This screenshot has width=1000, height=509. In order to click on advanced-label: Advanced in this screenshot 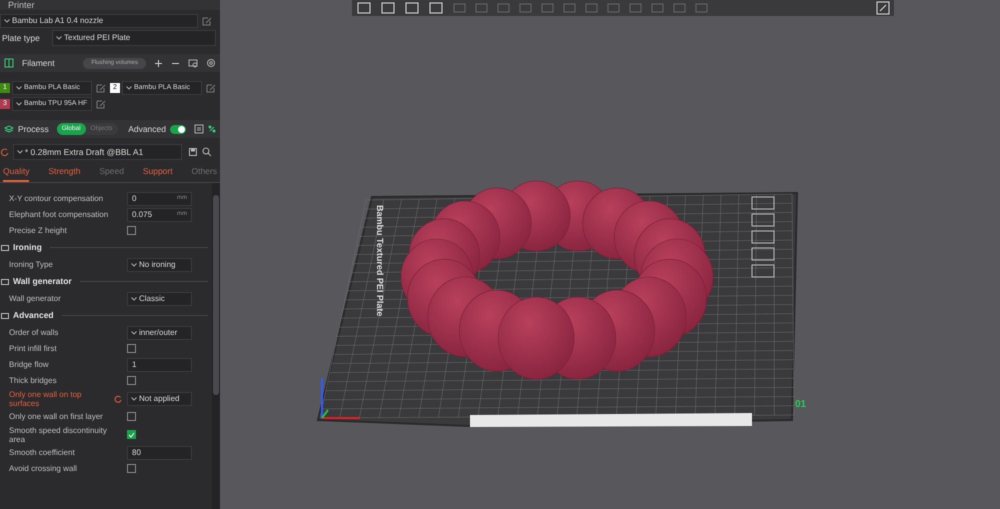, I will do `click(147, 129)`.